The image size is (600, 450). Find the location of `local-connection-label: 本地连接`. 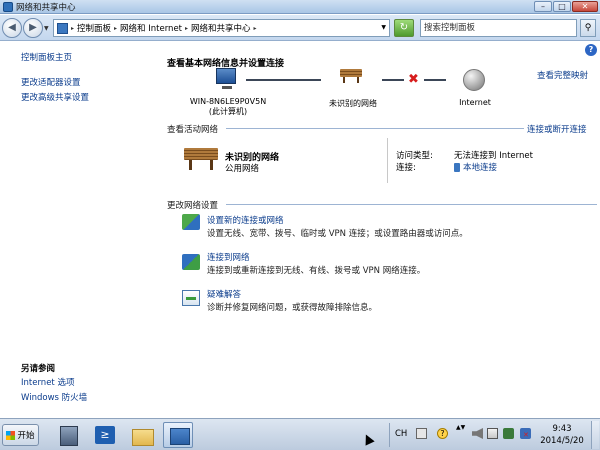

local-connection-label: 本地连接 is located at coordinates (480, 168).